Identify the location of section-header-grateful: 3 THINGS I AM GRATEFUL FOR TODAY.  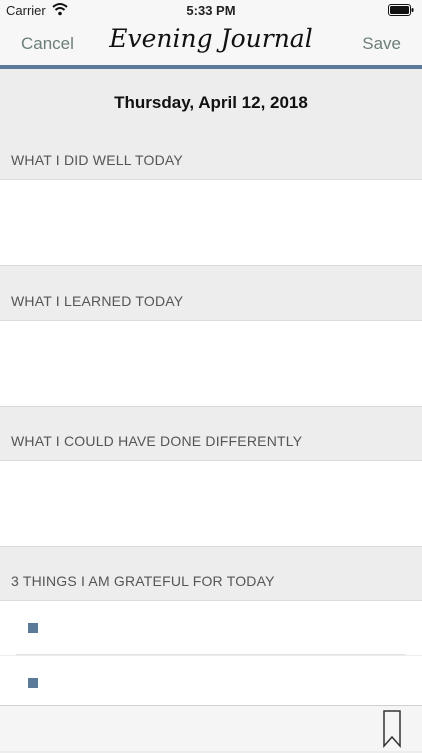
(211, 580).